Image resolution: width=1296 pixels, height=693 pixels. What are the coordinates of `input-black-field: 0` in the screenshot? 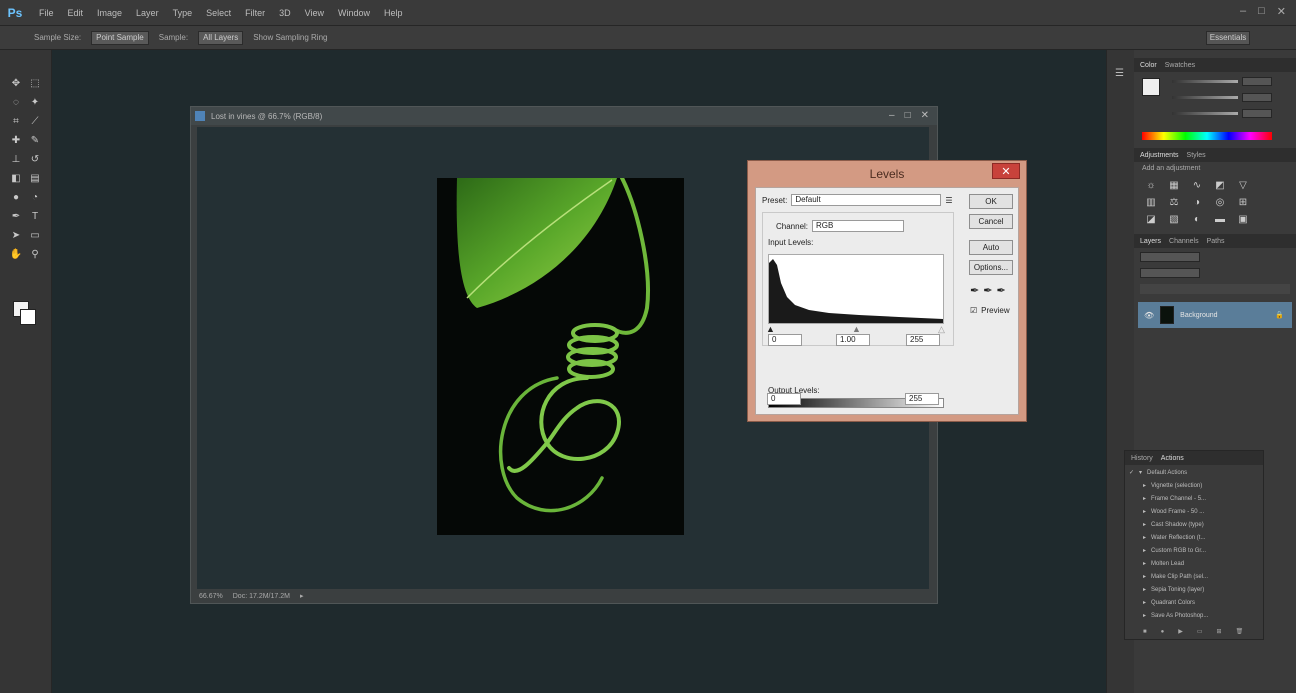 It's located at (785, 340).